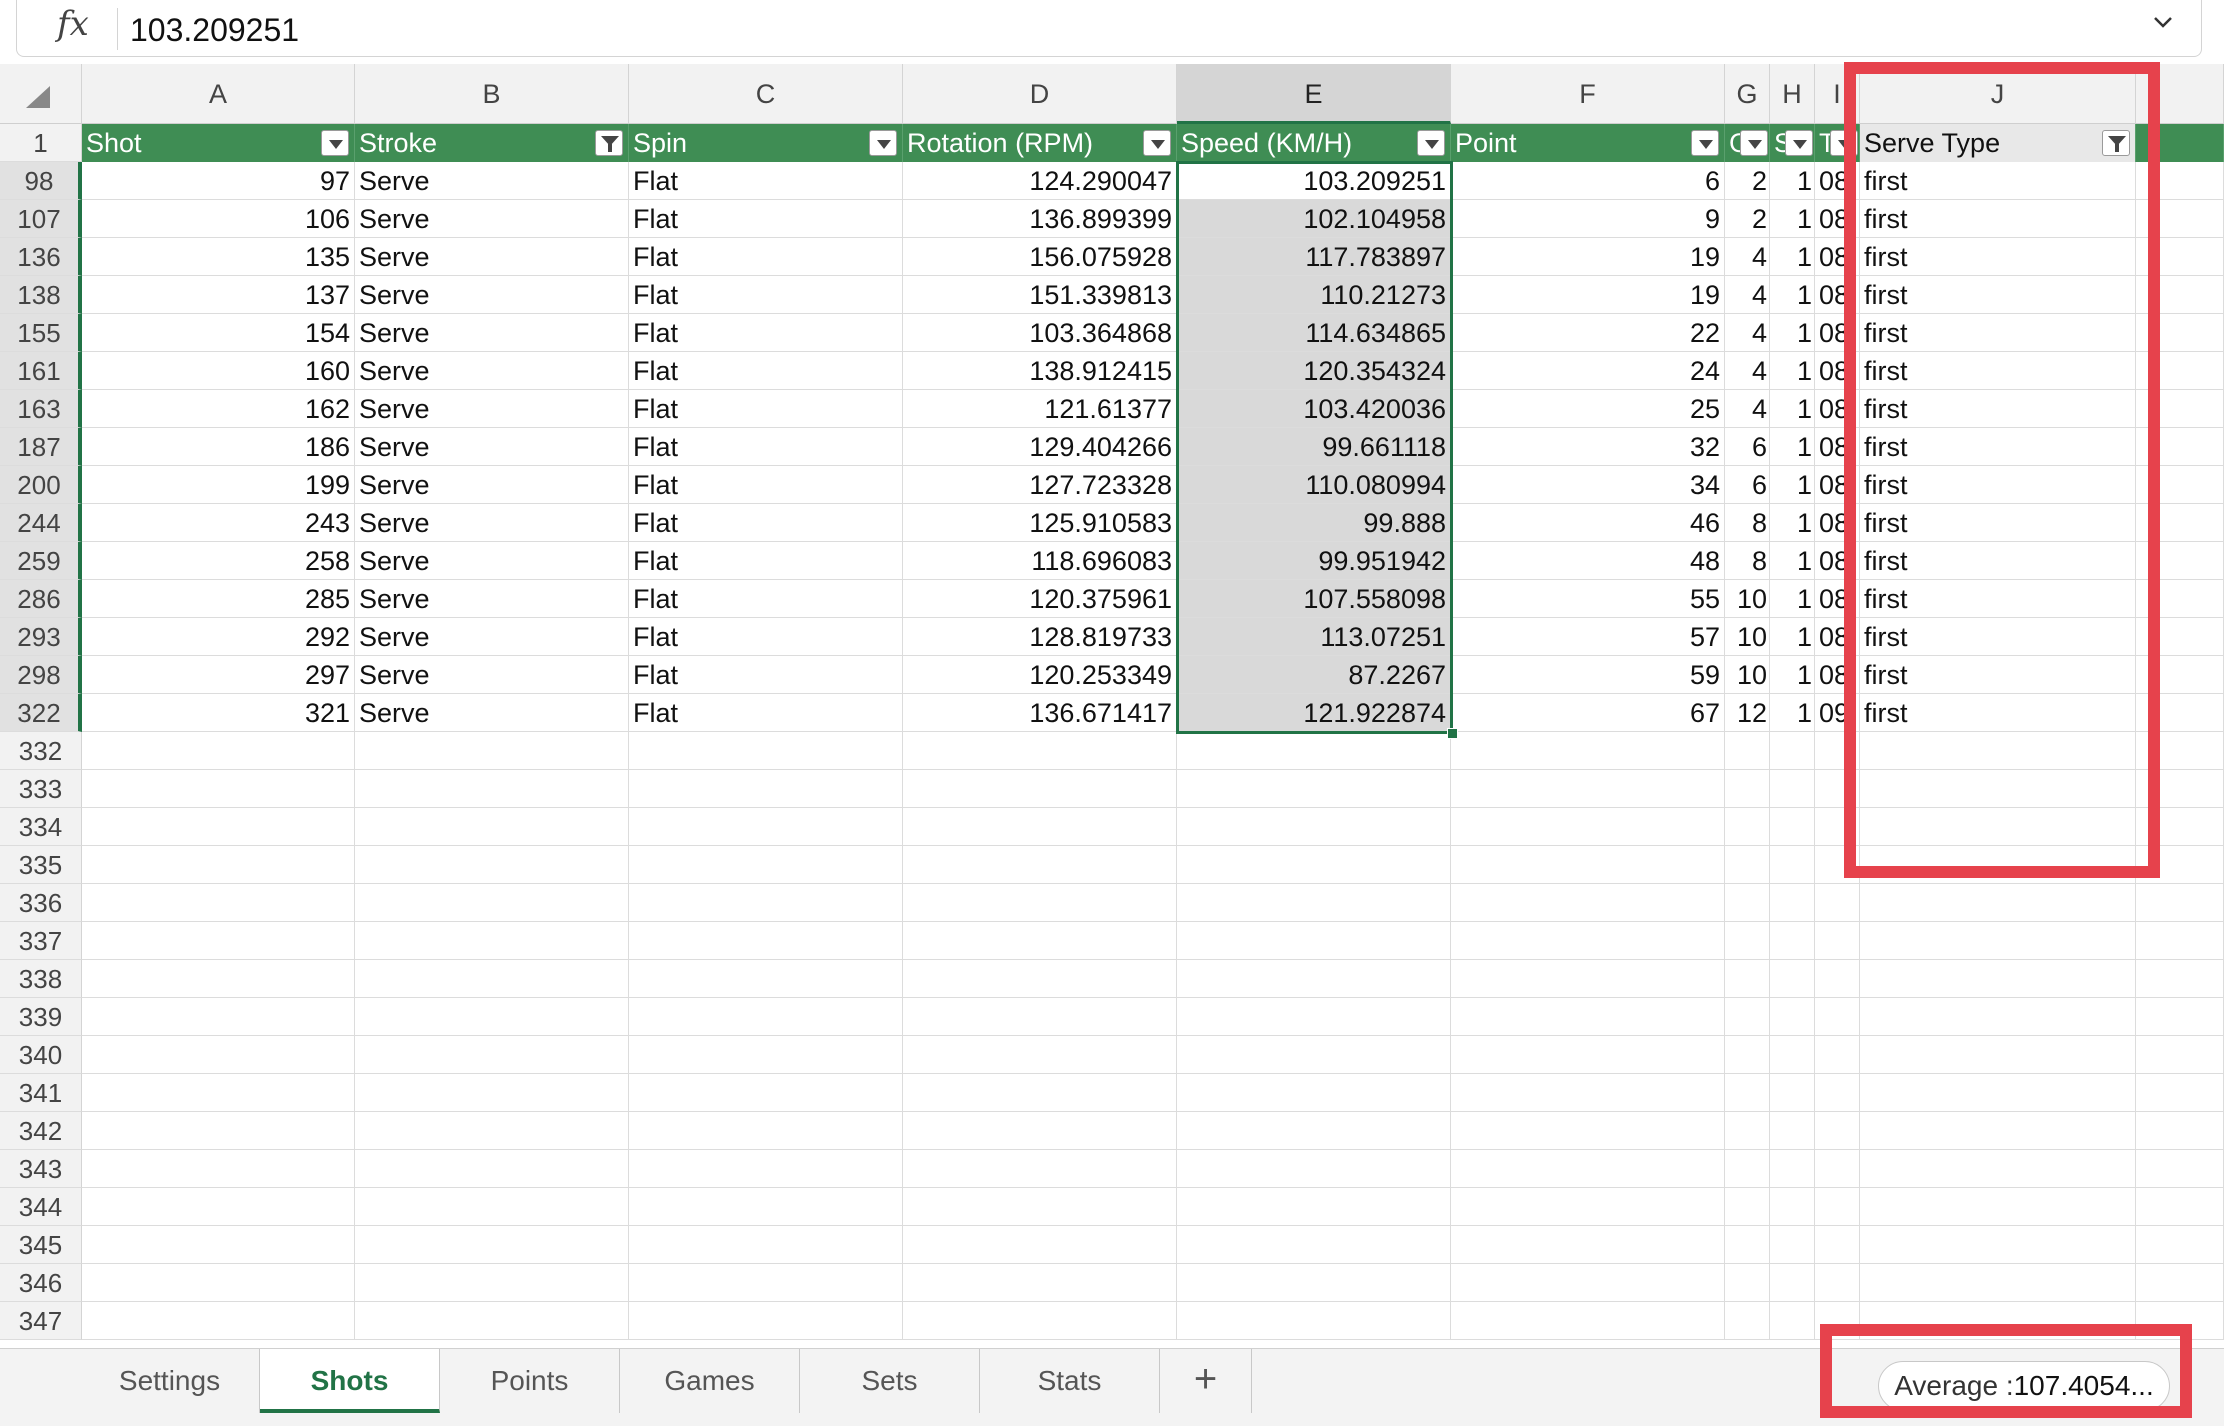  I want to click on cell-col-i: 09, so click(1837, 713).